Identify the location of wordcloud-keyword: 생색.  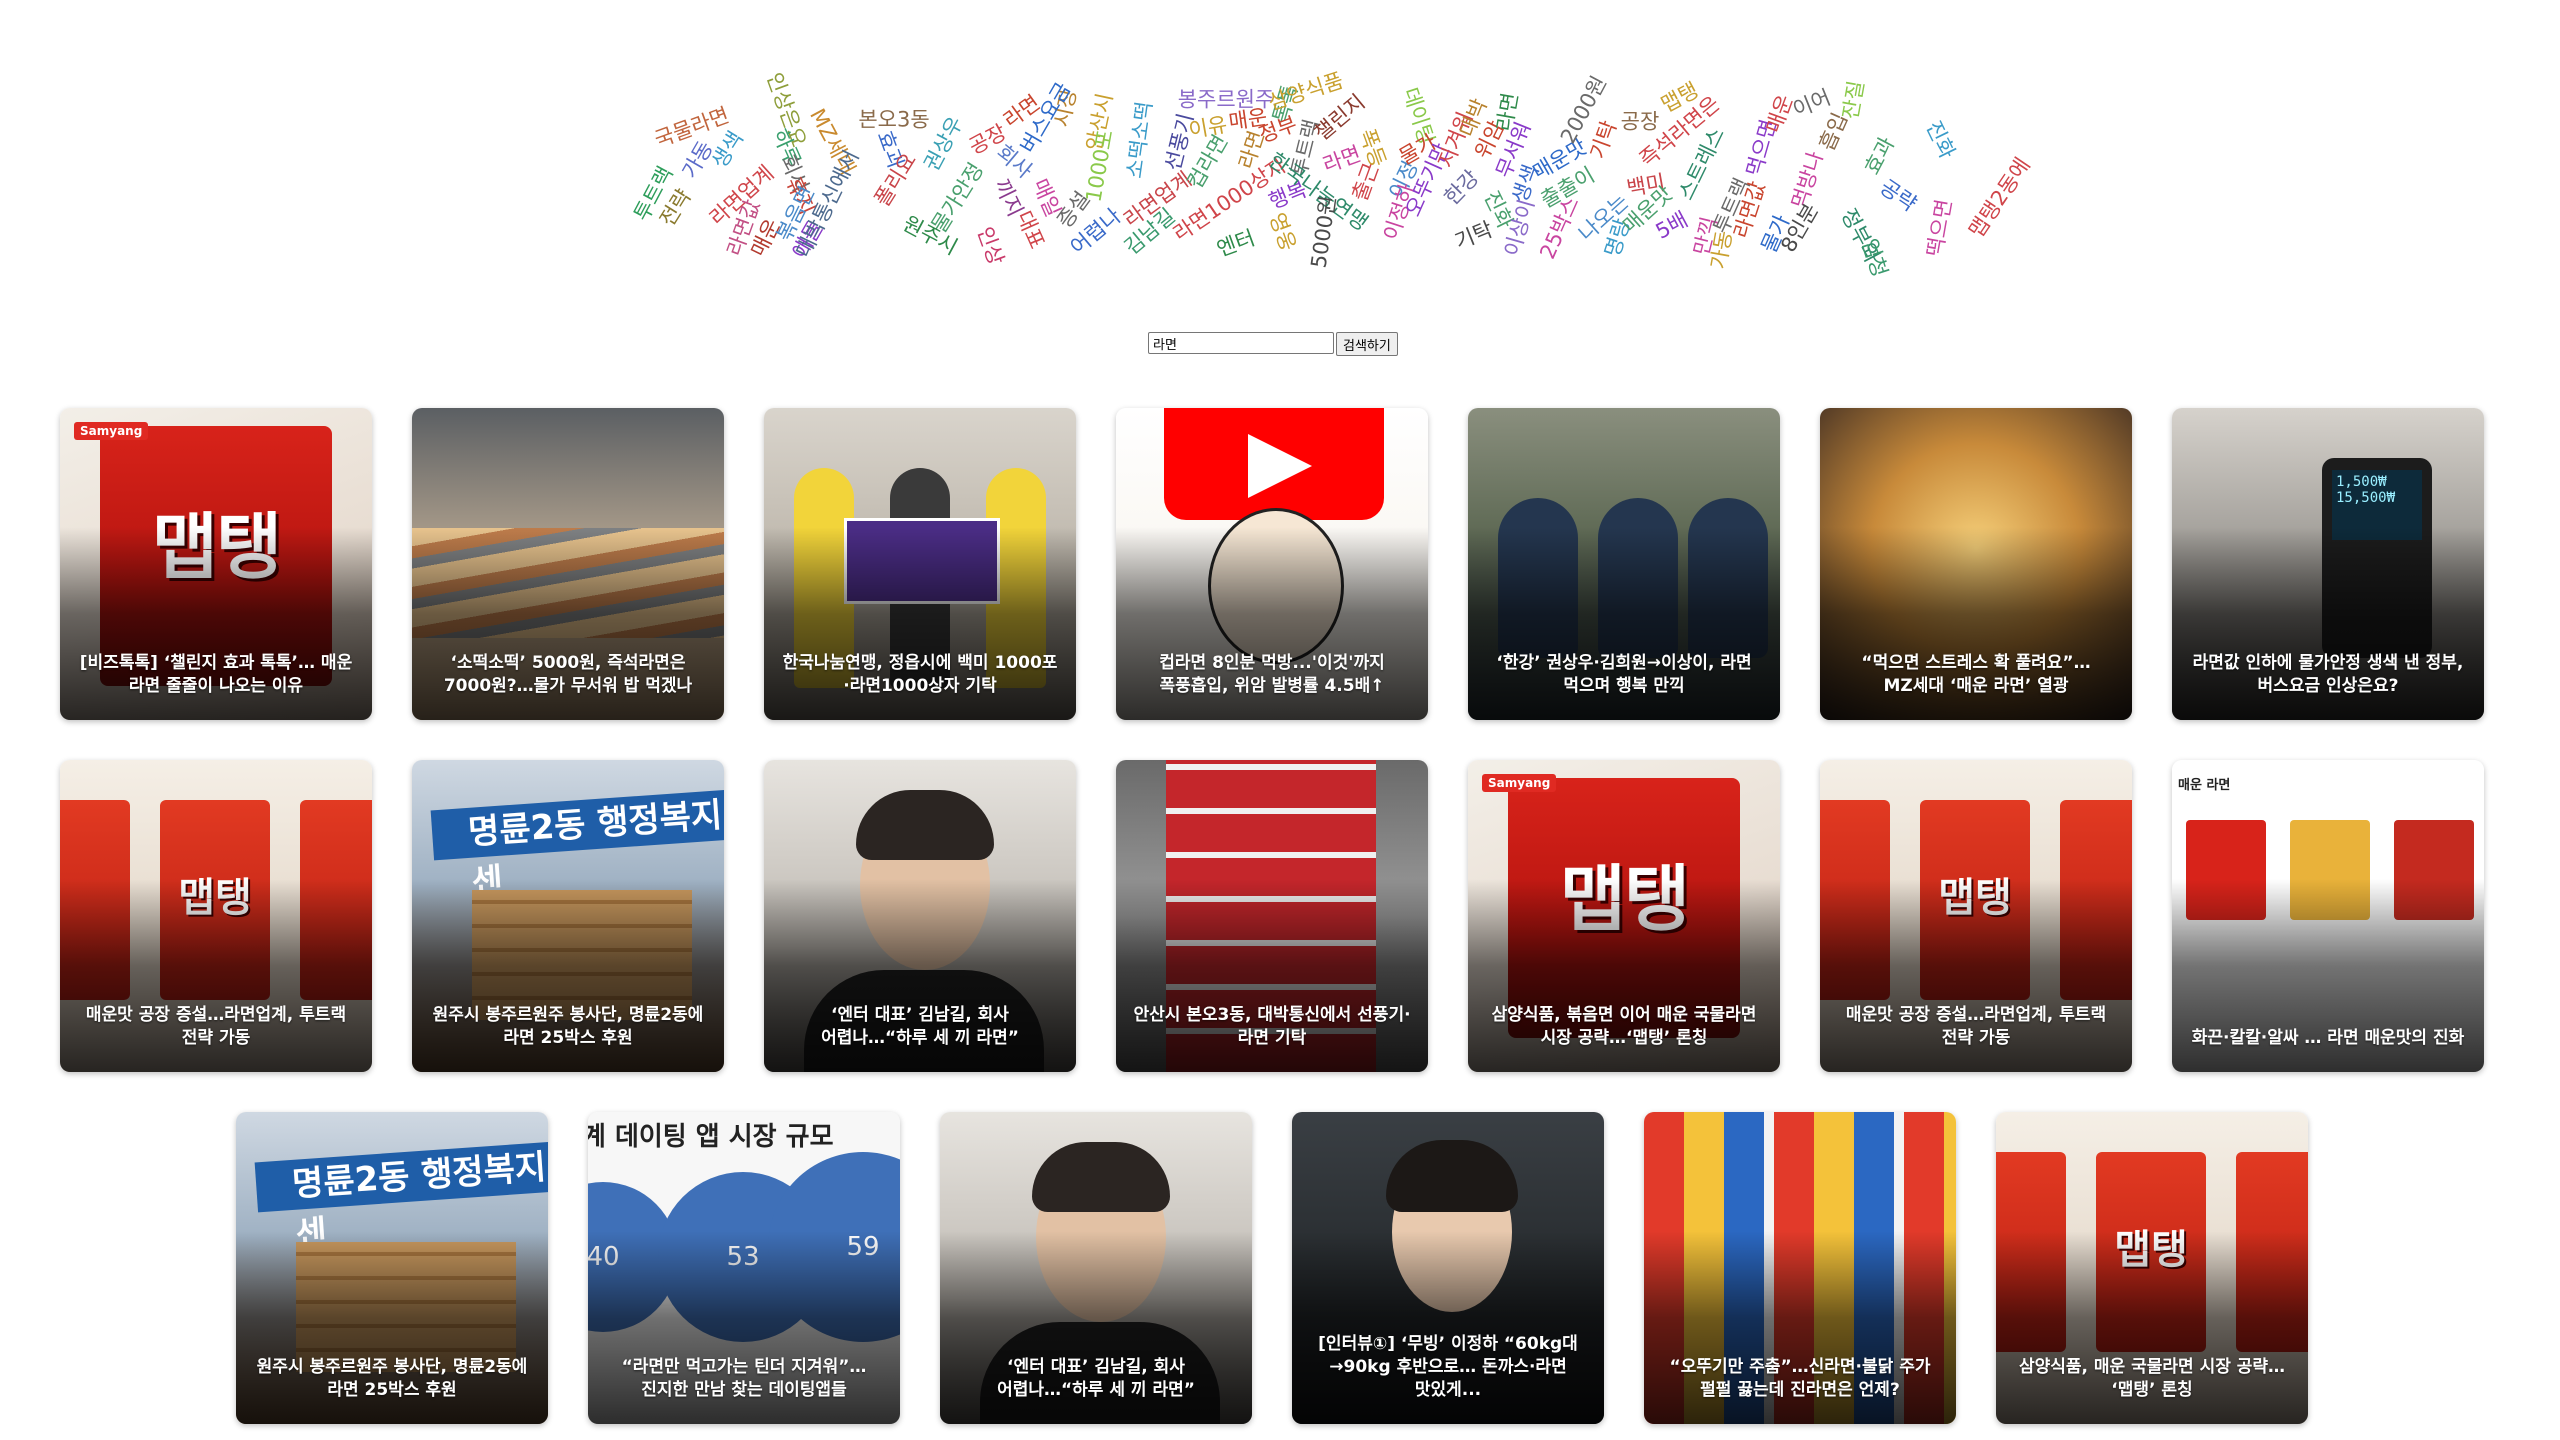
(727, 149).